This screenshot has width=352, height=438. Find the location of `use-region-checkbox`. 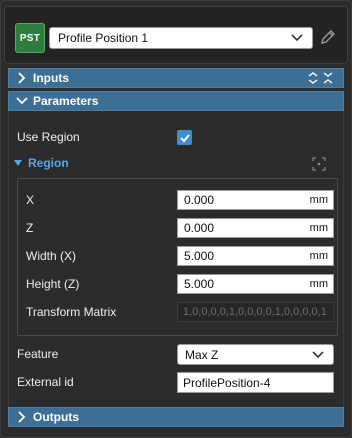

use-region-checkbox is located at coordinates (184, 137).